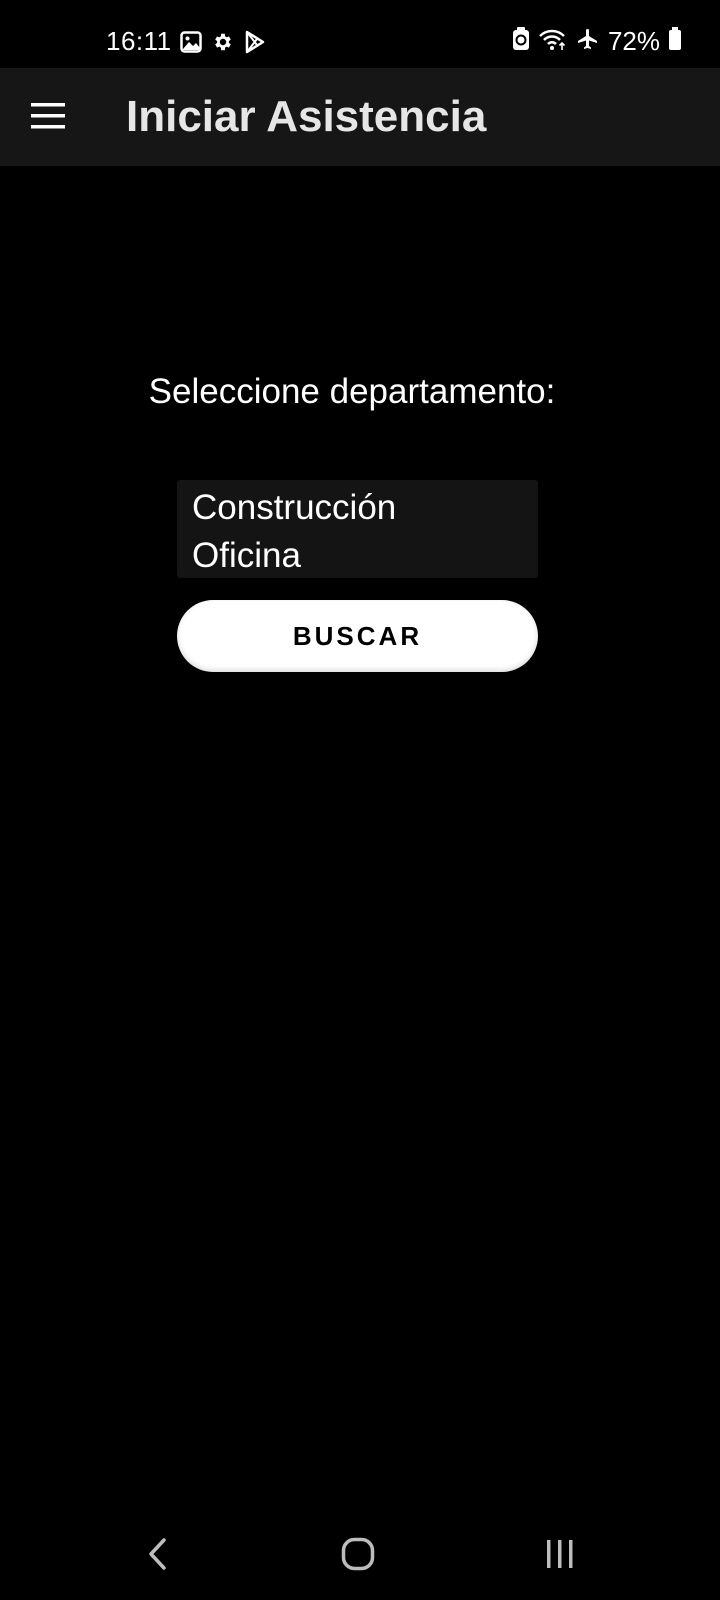 This screenshot has width=720, height=1600. I want to click on home-button, so click(358, 1556).